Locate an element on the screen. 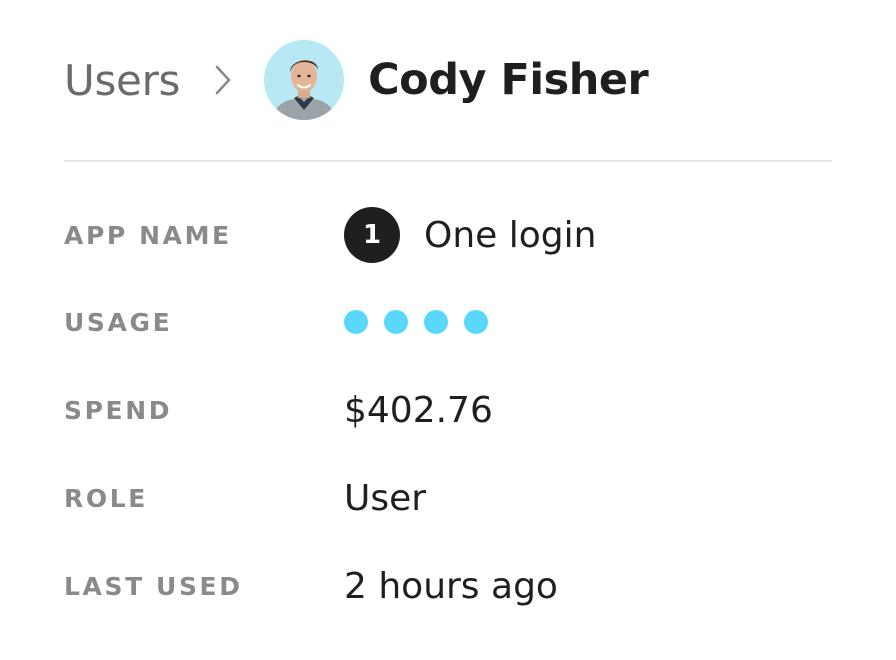 This screenshot has width=896, height=660. avatar is located at coordinates (304, 80).